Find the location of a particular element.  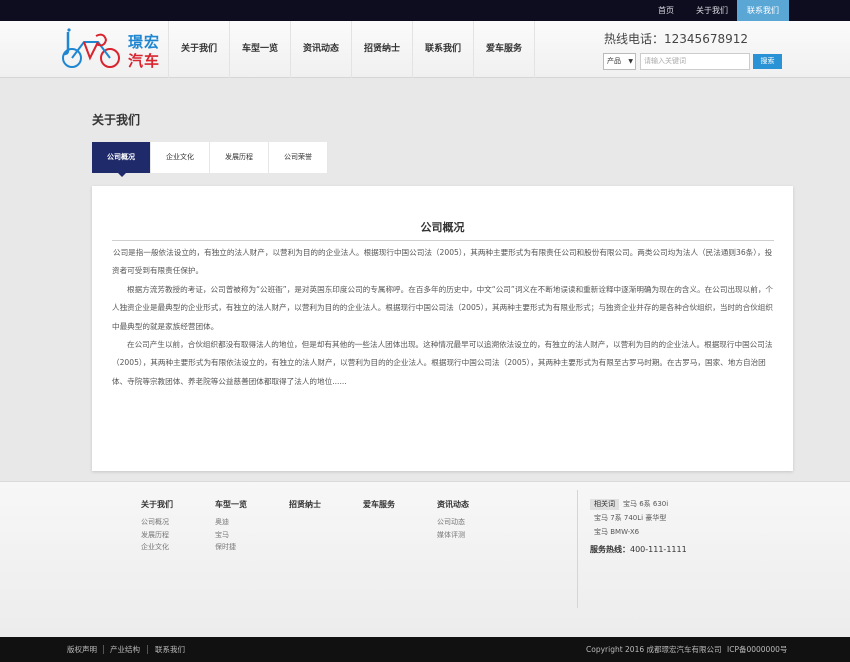

footer-column-title: 招贤纳士 is located at coordinates (305, 504).